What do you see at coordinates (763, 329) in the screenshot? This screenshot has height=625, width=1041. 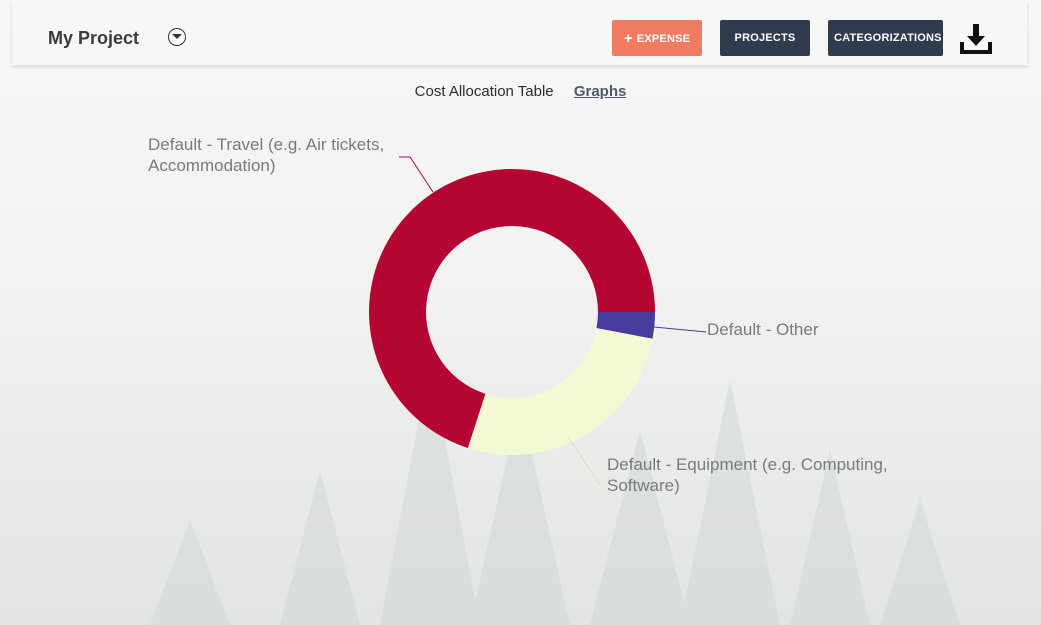 I see `slice-label-1: Default - Other` at bounding box center [763, 329].